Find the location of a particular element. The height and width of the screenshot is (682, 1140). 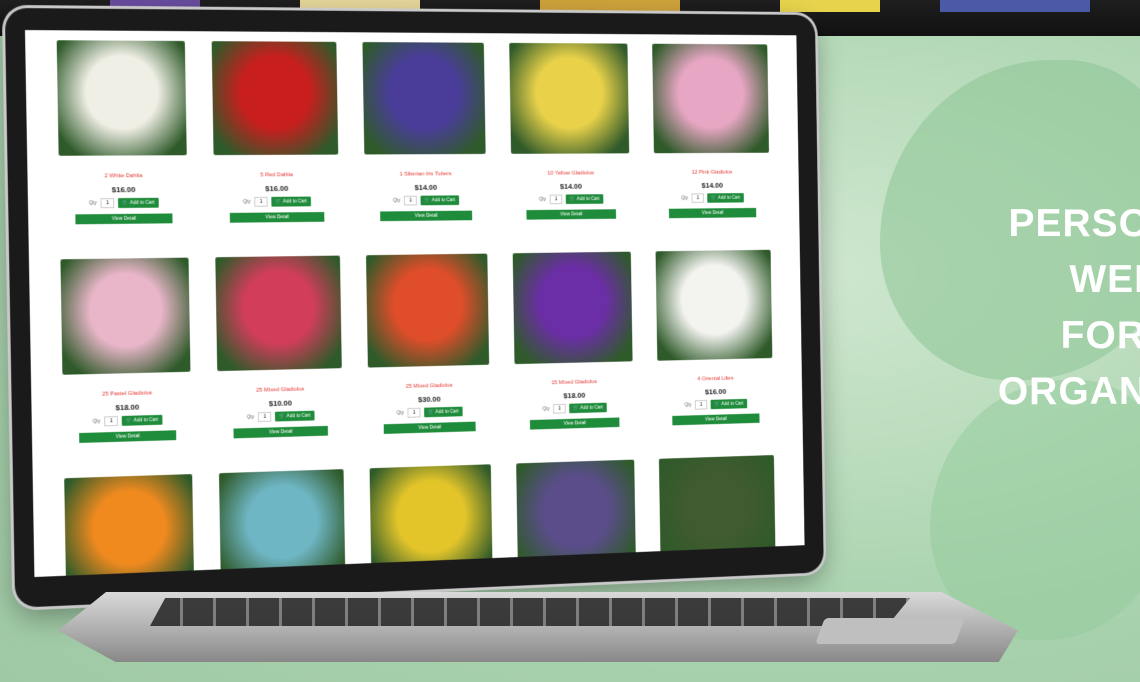

product-name-link: 12 Pink Gladiolus is located at coordinates (712, 174).